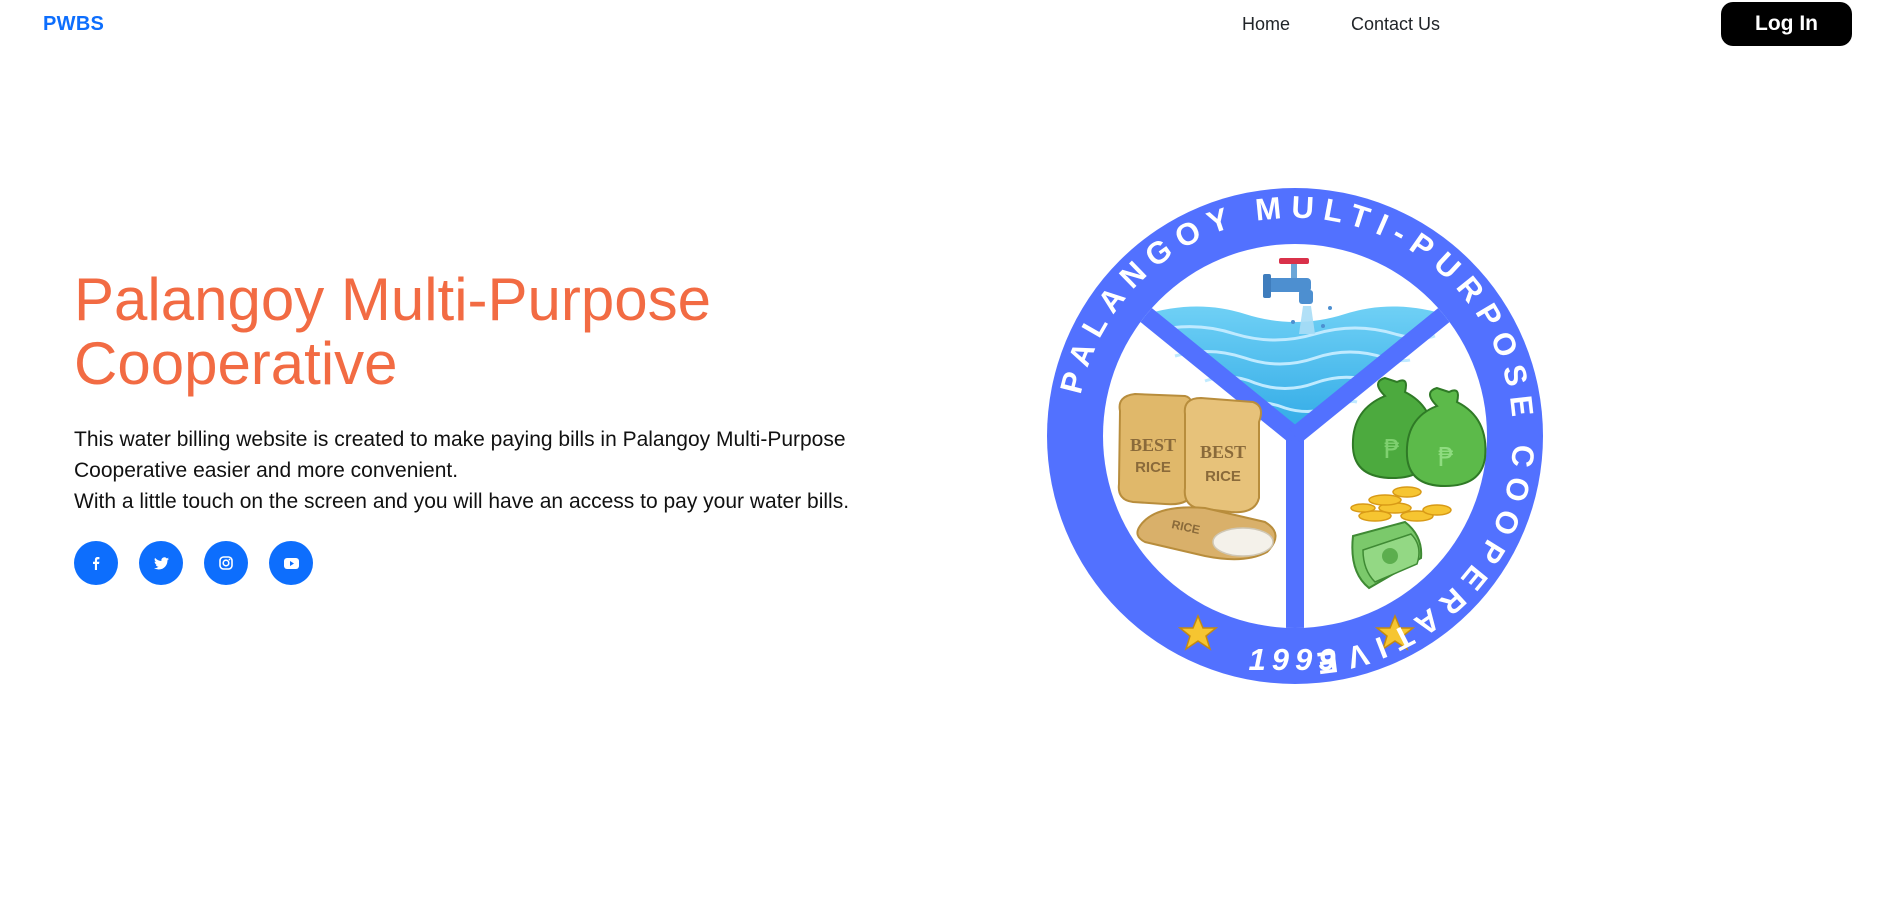  What do you see at coordinates (193, 563) in the screenshot?
I see `social-links` at bounding box center [193, 563].